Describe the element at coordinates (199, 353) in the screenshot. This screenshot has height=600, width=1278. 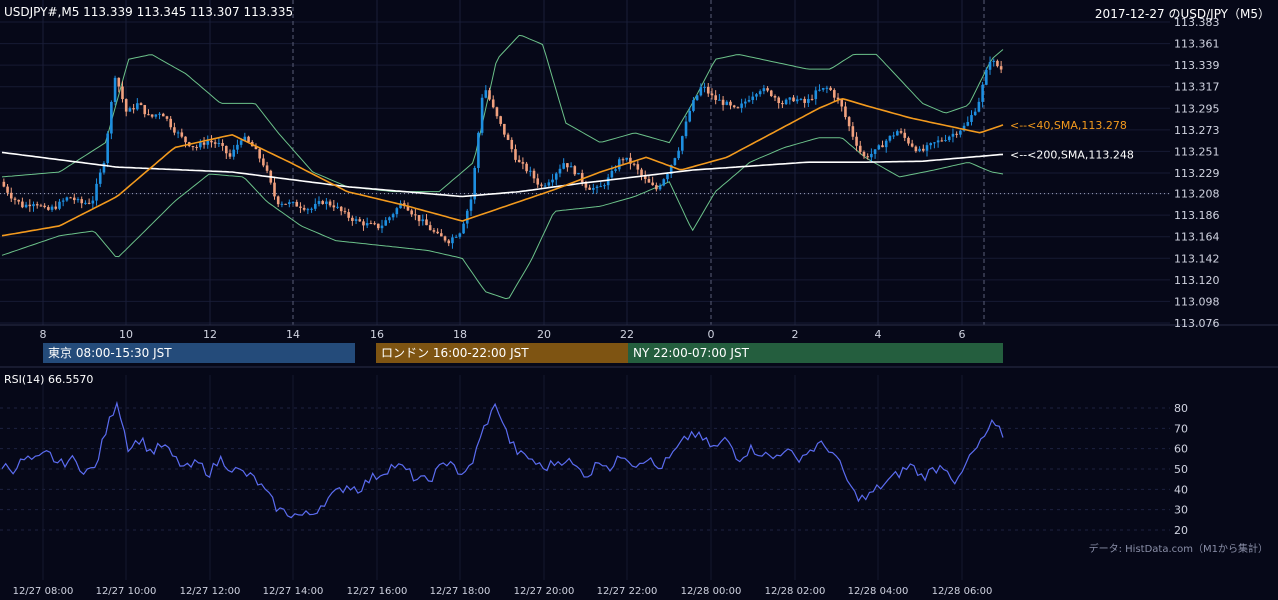
I see `session-tokyo: 東京 08:00-15:30 JST` at that location.